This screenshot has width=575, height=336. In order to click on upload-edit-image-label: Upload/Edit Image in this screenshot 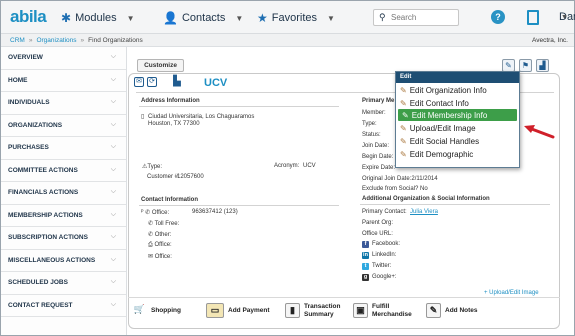, I will do `click(514, 293)`.